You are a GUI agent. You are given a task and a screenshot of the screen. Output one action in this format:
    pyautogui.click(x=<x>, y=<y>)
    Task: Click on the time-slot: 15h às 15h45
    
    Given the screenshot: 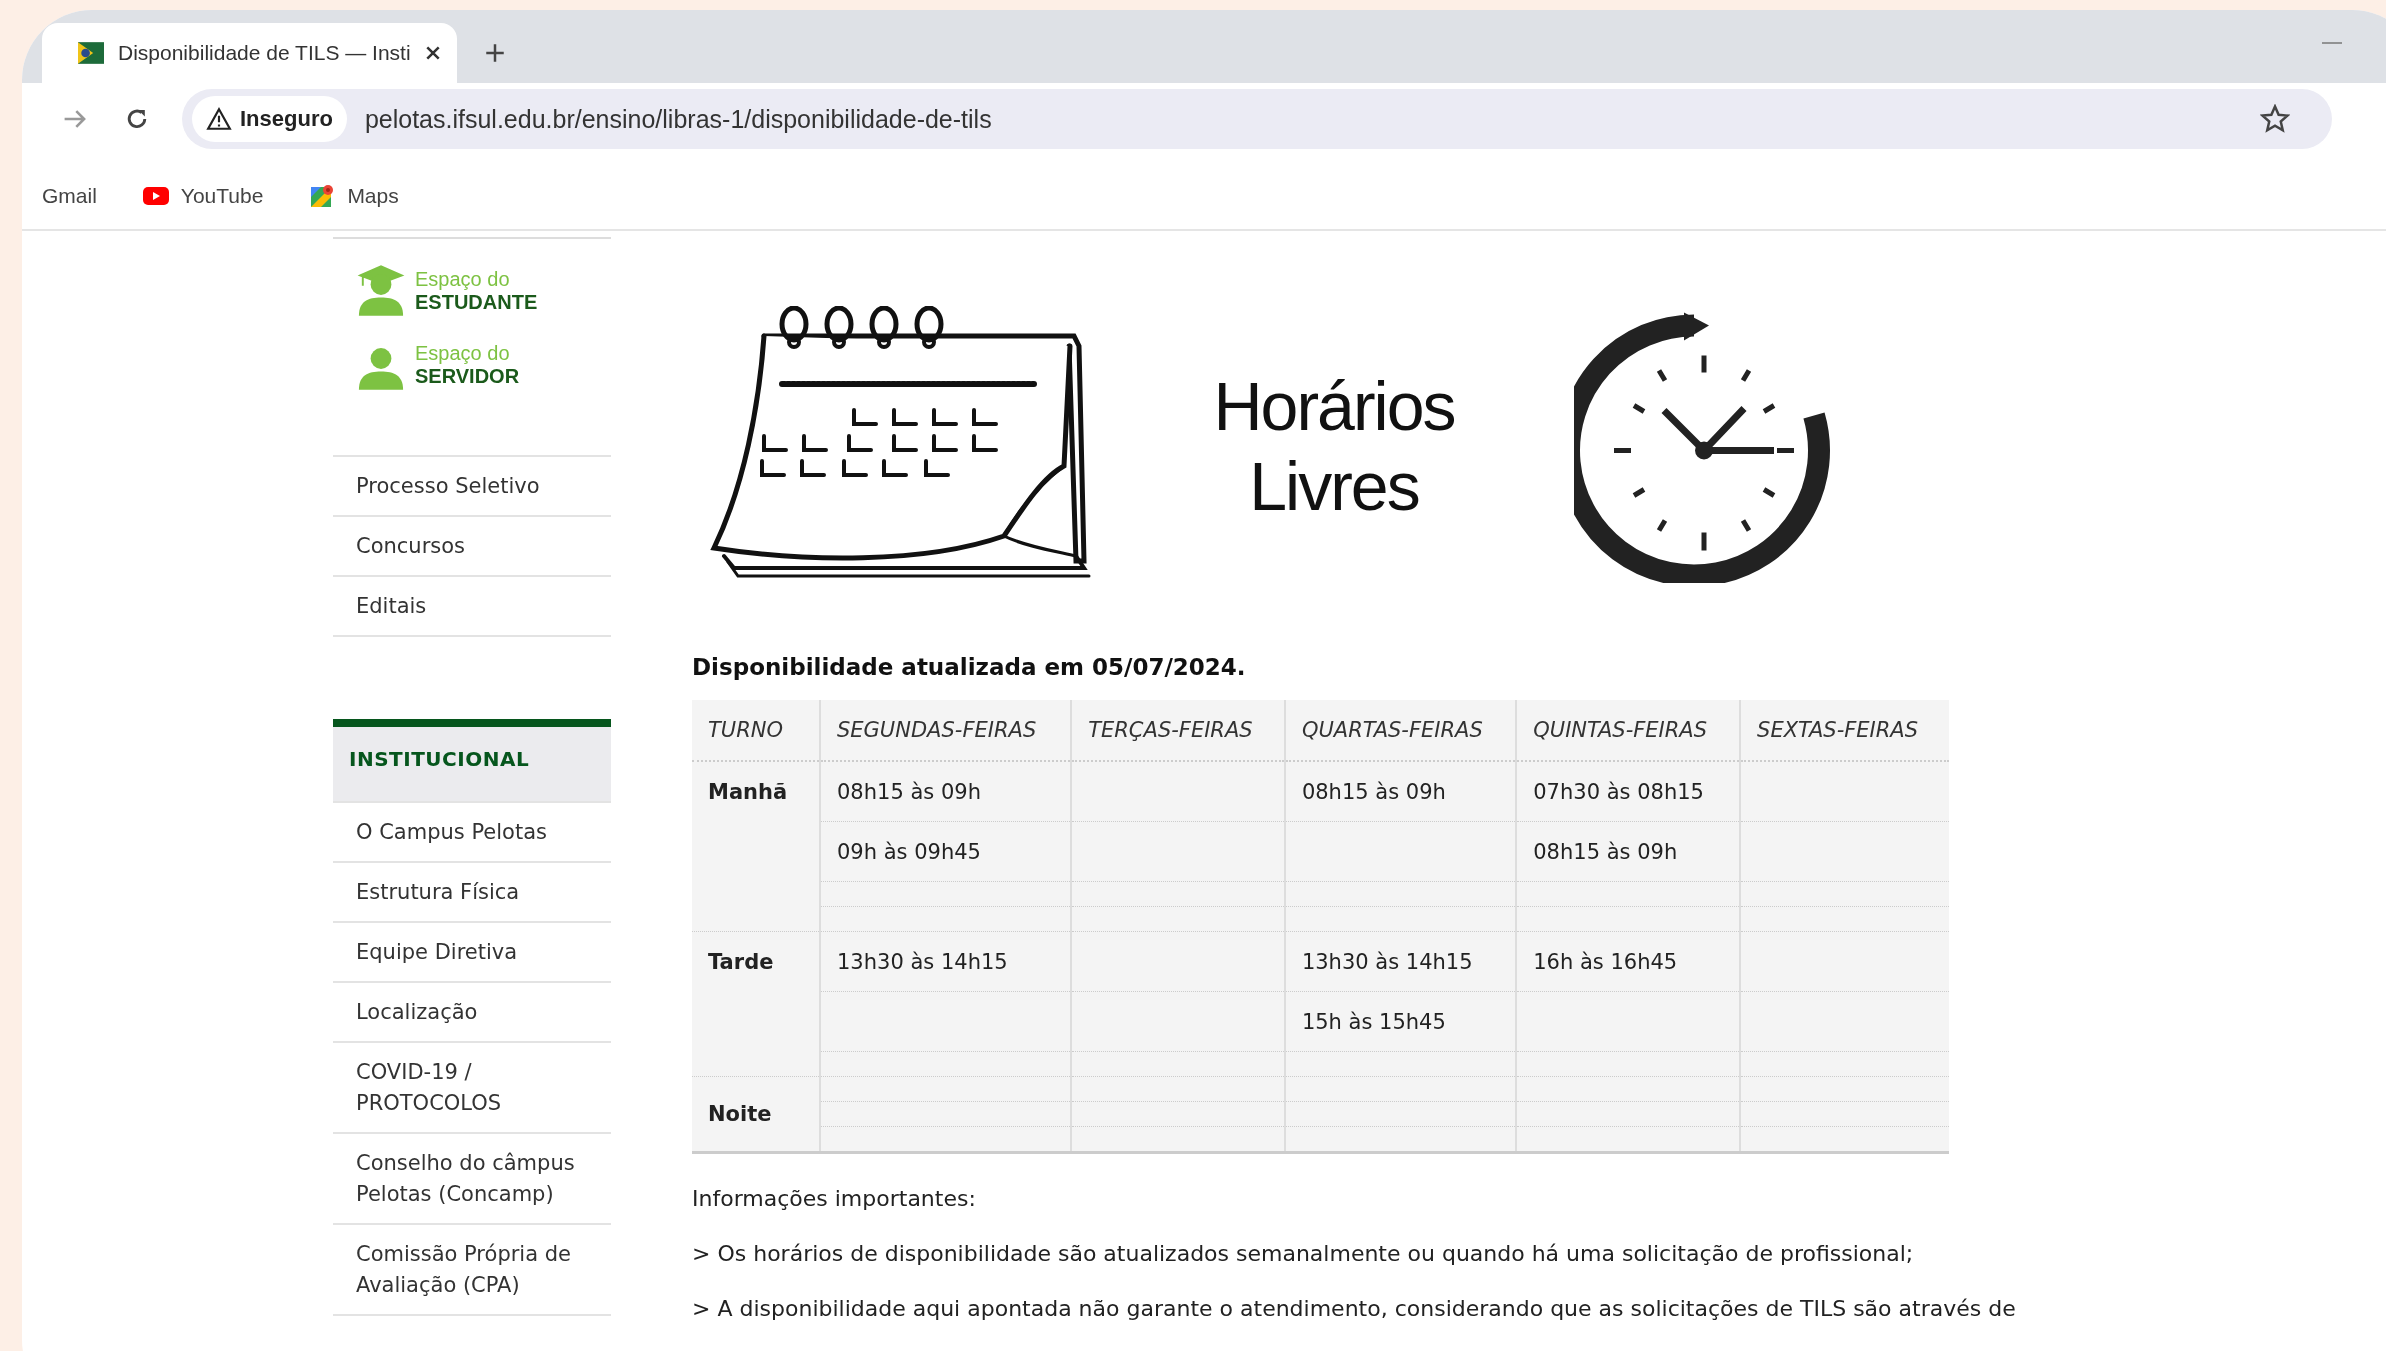 What is the action you would take?
    pyautogui.click(x=1373, y=1021)
    